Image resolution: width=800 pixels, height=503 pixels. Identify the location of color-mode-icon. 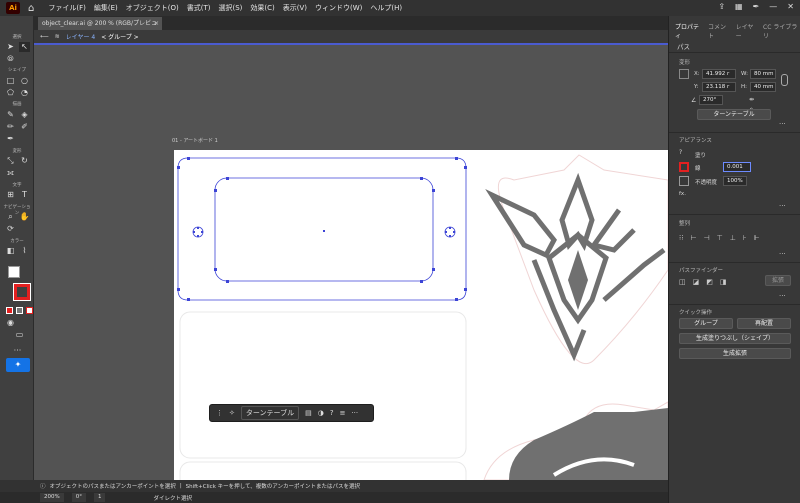
(9, 310).